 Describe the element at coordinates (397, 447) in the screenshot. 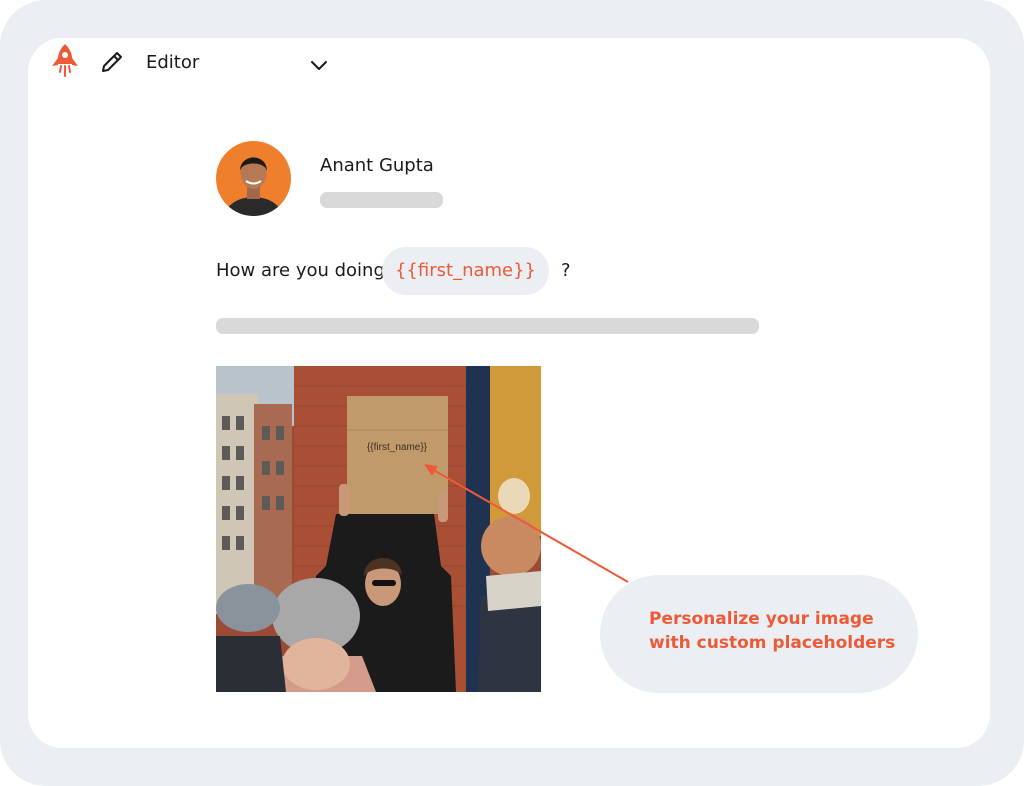

I see `sign-placeholder-text: {{first_name}}` at that location.